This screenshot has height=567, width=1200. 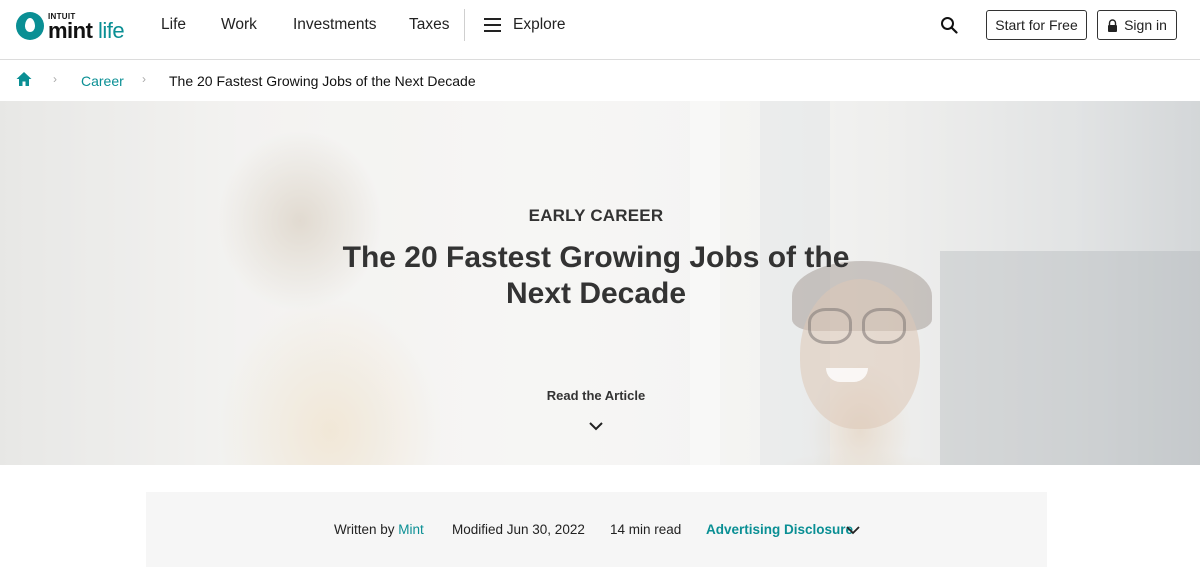 I want to click on advertising-disclosure-toggle: Advertising Disclosure, so click(x=779, y=529).